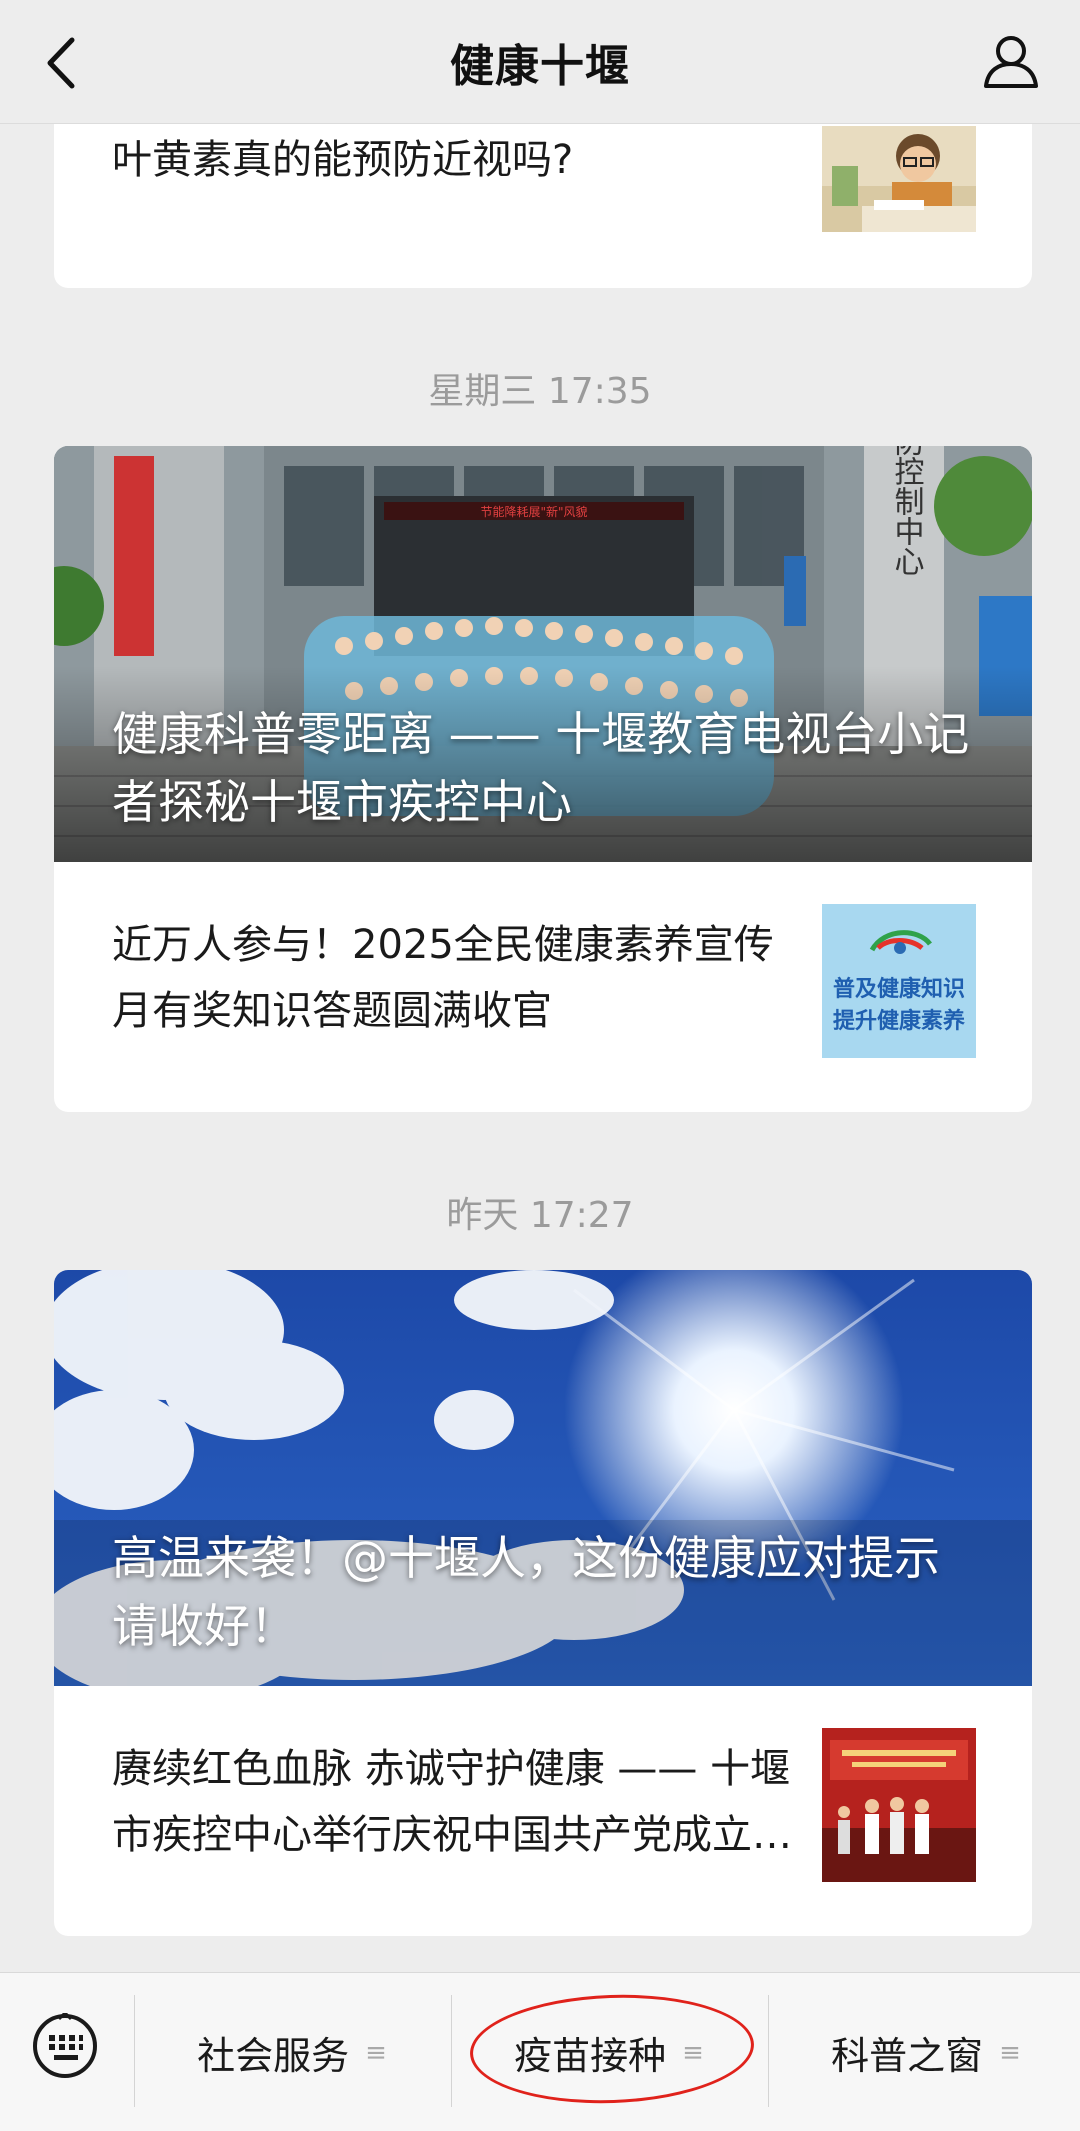 Image resolution: width=1080 pixels, height=2131 pixels. What do you see at coordinates (65, 2046) in the screenshot?
I see `keyboard-icon` at bounding box center [65, 2046].